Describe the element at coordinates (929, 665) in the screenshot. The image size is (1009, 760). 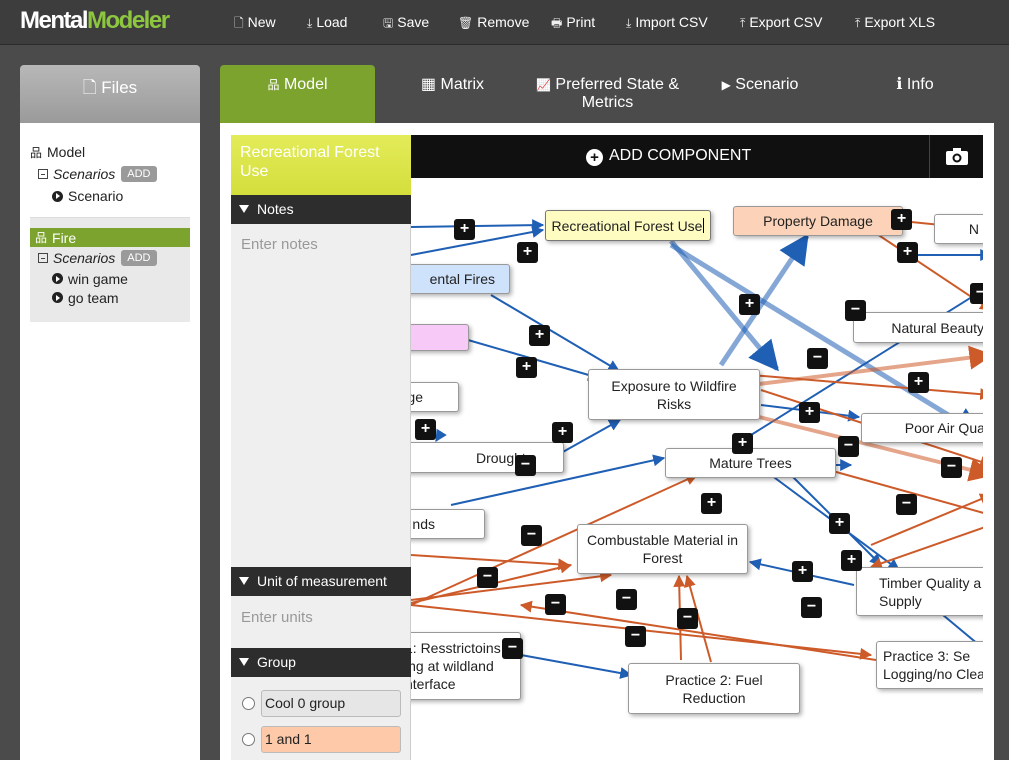
I see `node-practice-3: Practice 3: Se Logging/no Clea` at that location.